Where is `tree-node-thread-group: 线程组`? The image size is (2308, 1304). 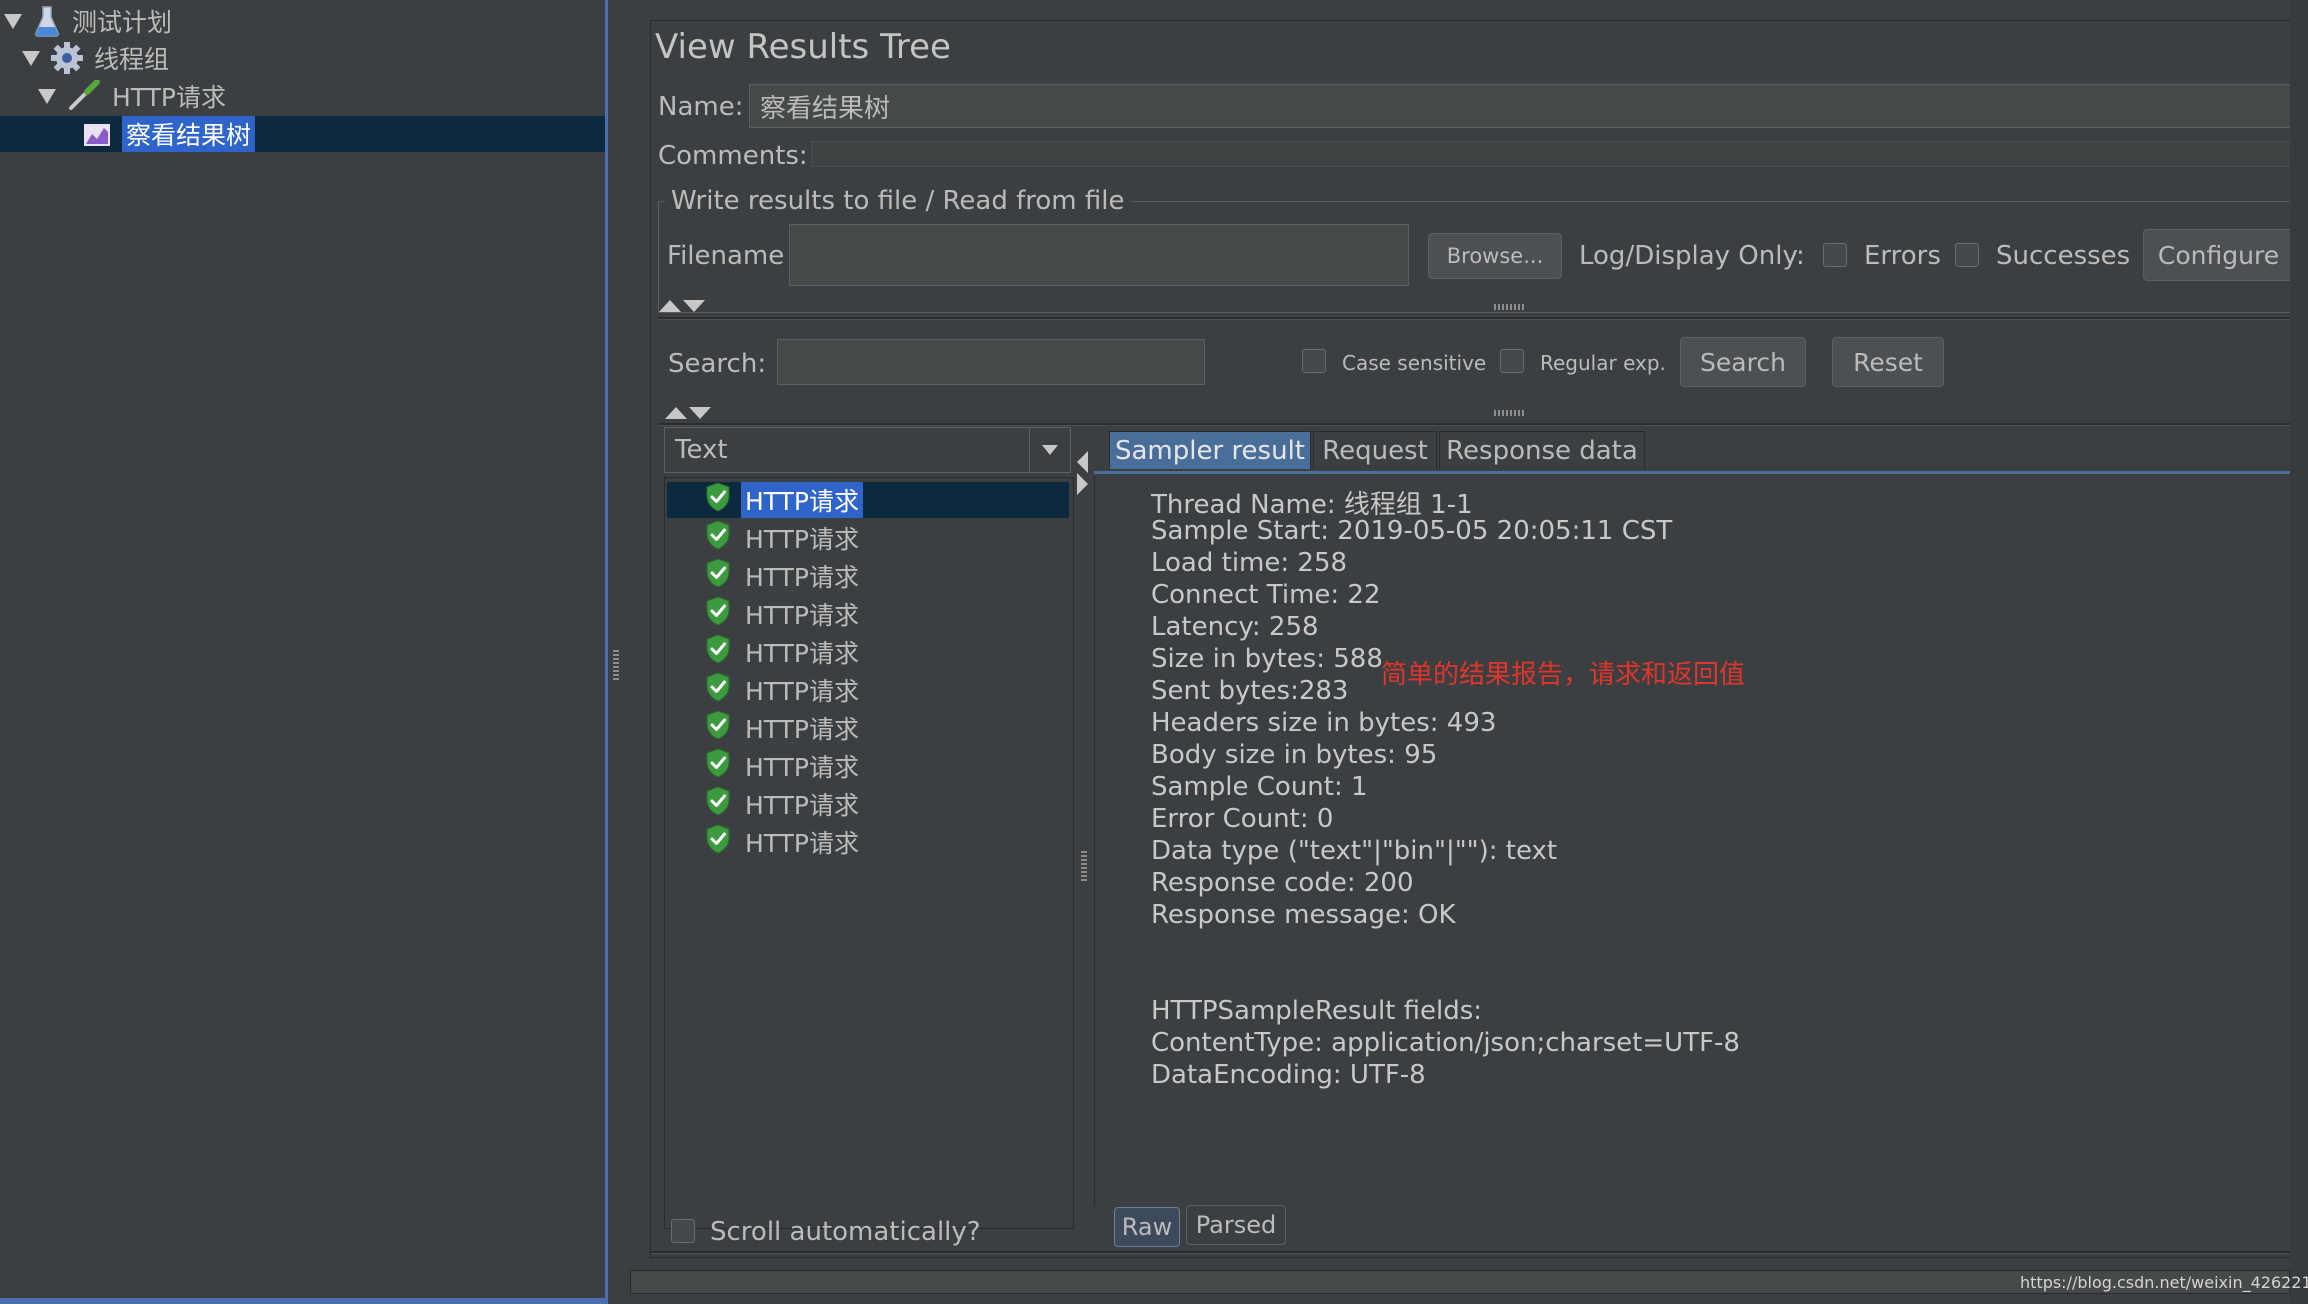
tree-node-thread-group: 线程组 is located at coordinates (95, 58).